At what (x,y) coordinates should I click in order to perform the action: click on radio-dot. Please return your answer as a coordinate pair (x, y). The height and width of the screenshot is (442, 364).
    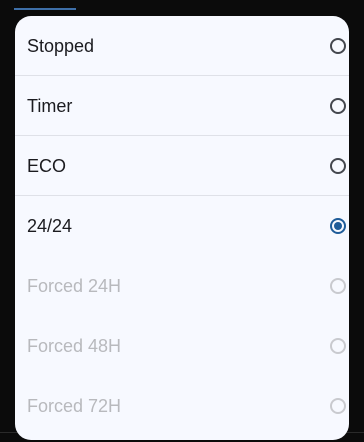
    Looking at the image, I should click on (338, 226).